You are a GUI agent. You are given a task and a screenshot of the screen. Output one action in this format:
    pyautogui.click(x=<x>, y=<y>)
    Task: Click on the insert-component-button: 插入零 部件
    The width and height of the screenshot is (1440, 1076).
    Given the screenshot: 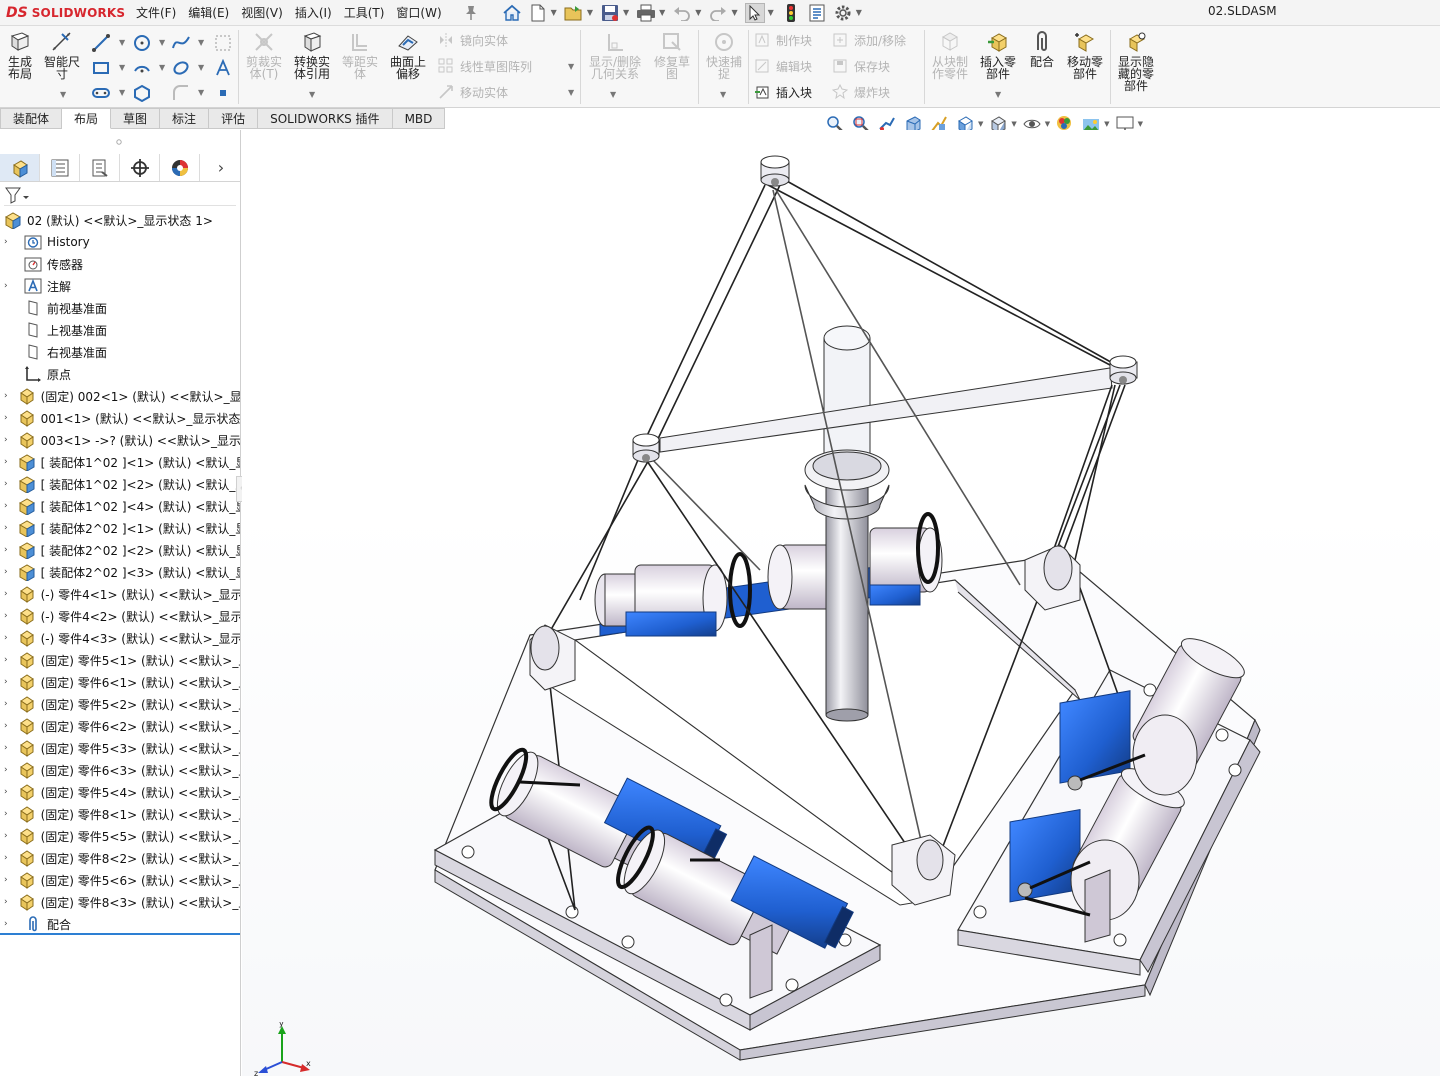 What is the action you would take?
    pyautogui.click(x=998, y=55)
    